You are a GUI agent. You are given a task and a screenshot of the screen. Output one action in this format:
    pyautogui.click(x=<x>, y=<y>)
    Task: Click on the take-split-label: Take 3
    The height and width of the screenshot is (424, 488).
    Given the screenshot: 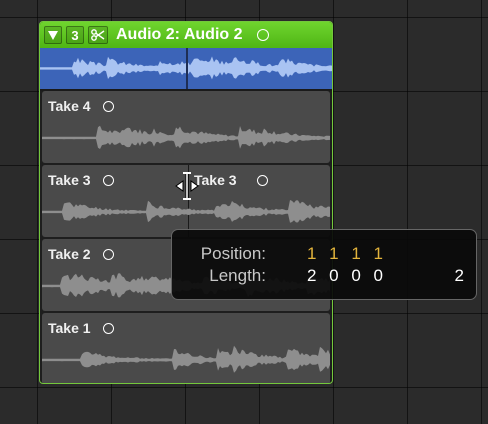 What is the action you would take?
    pyautogui.click(x=231, y=180)
    